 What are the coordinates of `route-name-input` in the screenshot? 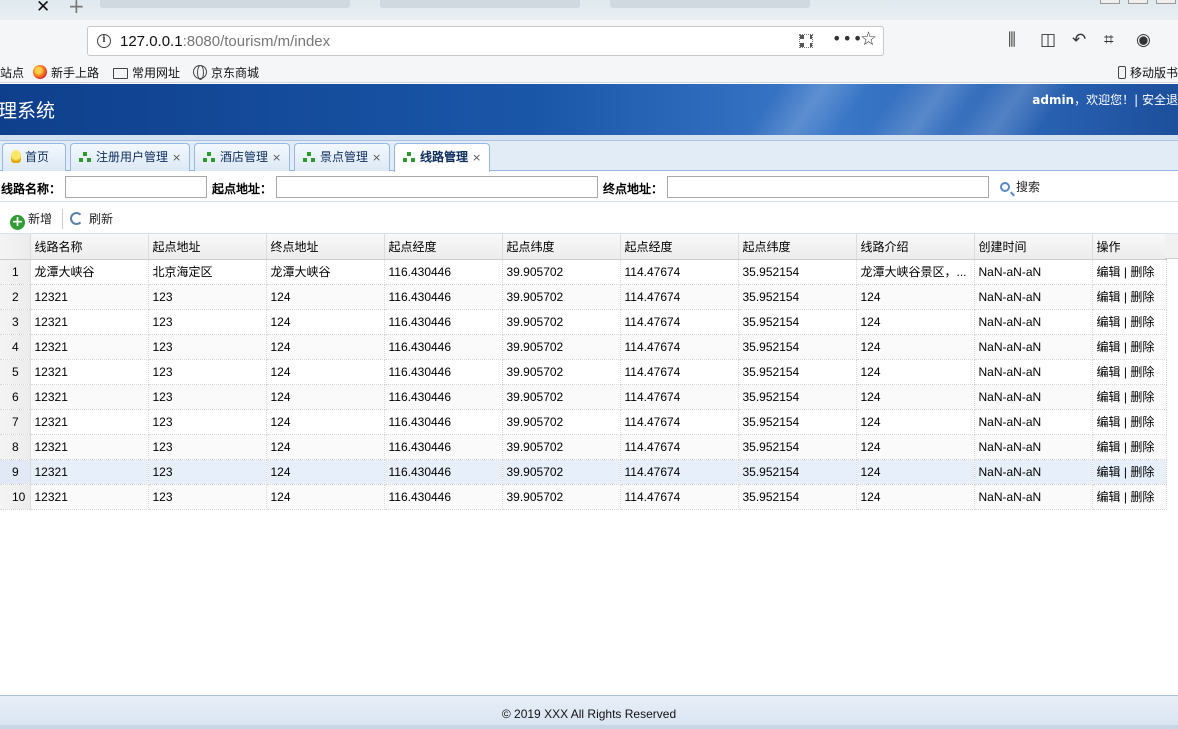 It's located at (136, 187).